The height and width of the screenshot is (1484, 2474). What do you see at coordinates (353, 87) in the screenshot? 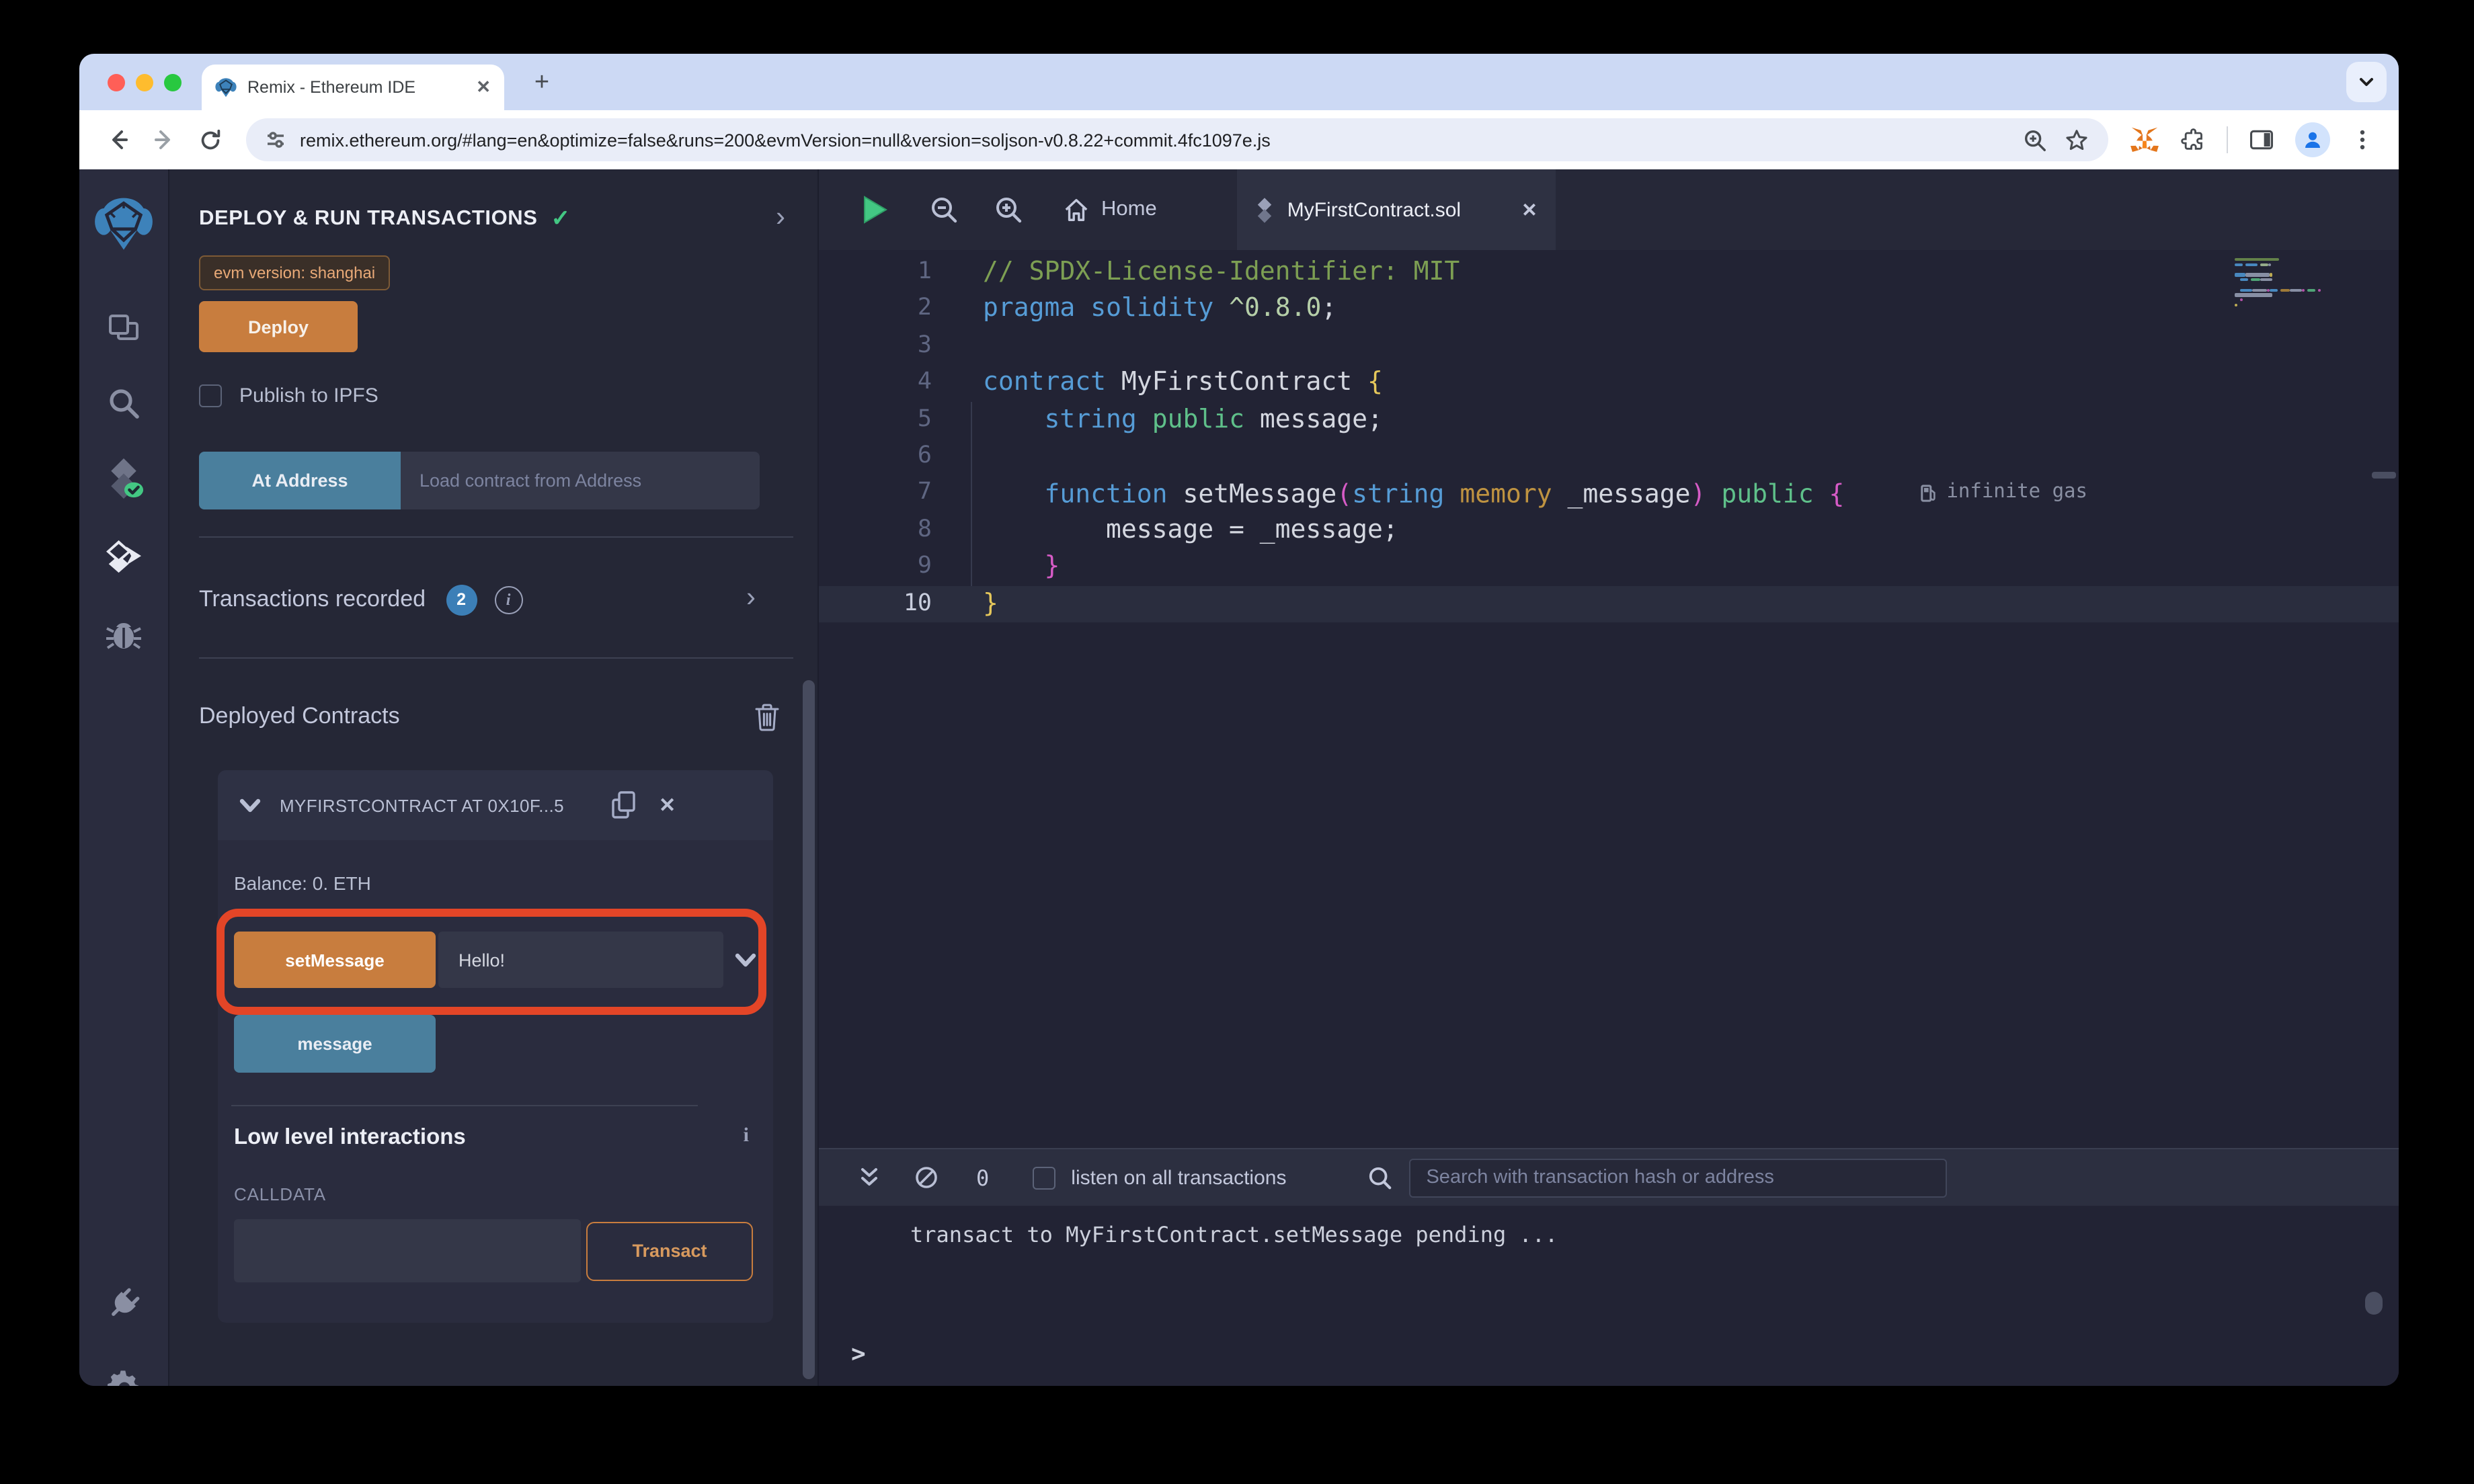
I see `browser-tab: Remix - Ethereum IDE ✕` at bounding box center [353, 87].